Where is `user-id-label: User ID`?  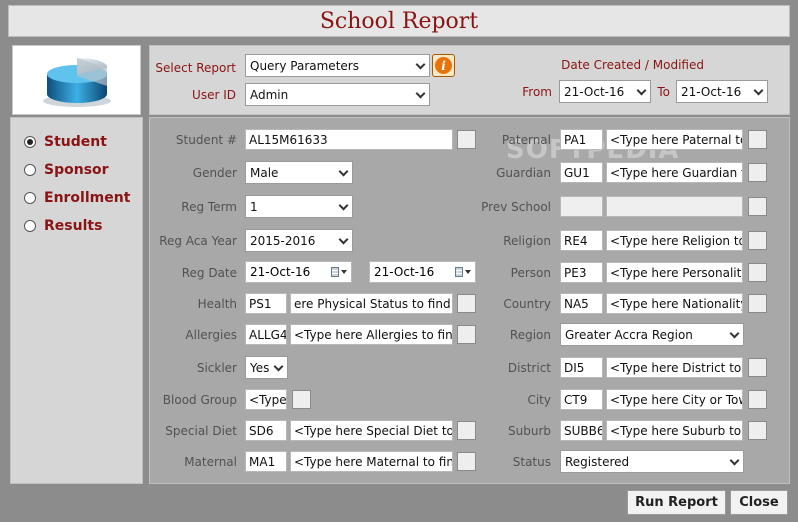 user-id-label: User ID is located at coordinates (214, 95).